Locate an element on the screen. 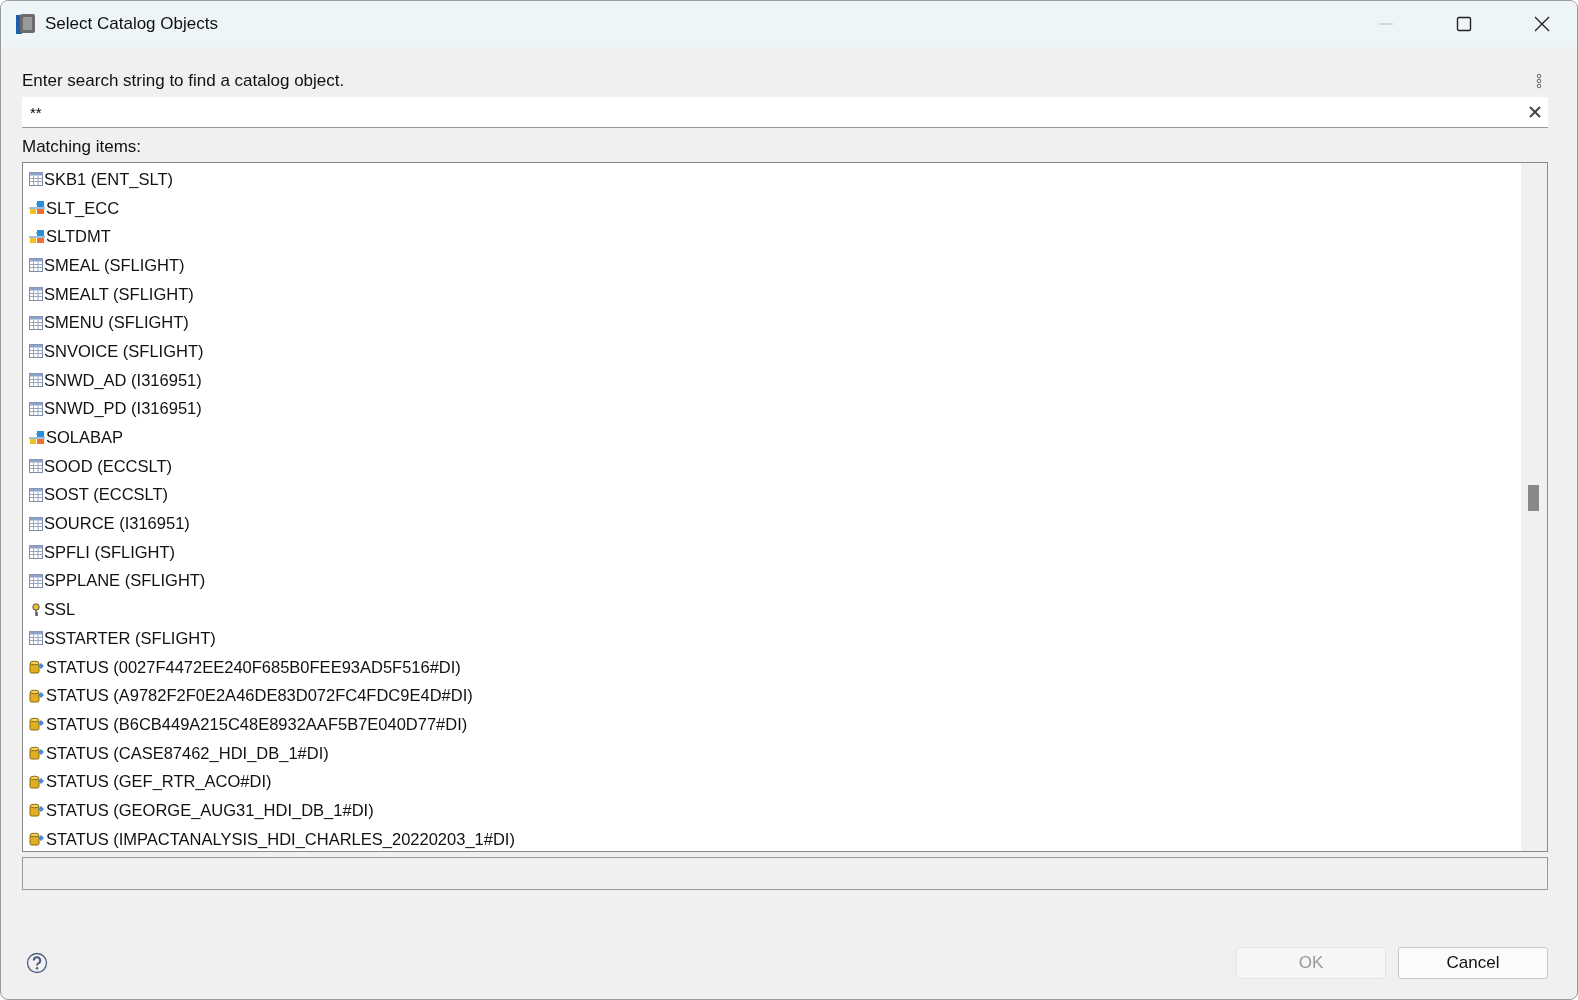 This screenshot has width=1578, height=1000. scrollbar-thumb is located at coordinates (1533, 498).